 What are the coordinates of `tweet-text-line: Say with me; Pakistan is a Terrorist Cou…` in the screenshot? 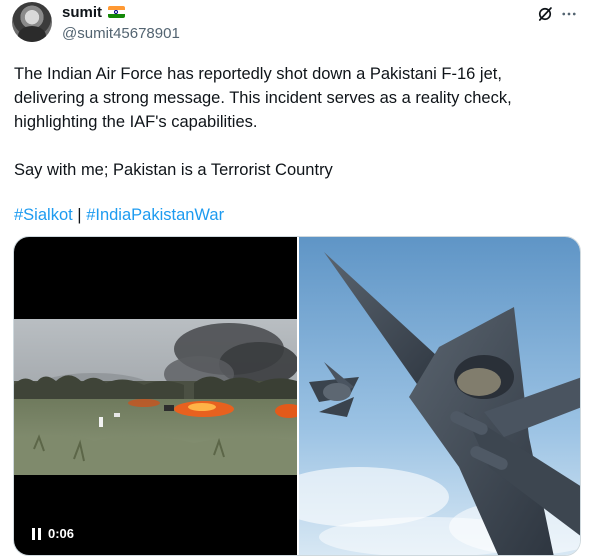 It's located at (173, 170).